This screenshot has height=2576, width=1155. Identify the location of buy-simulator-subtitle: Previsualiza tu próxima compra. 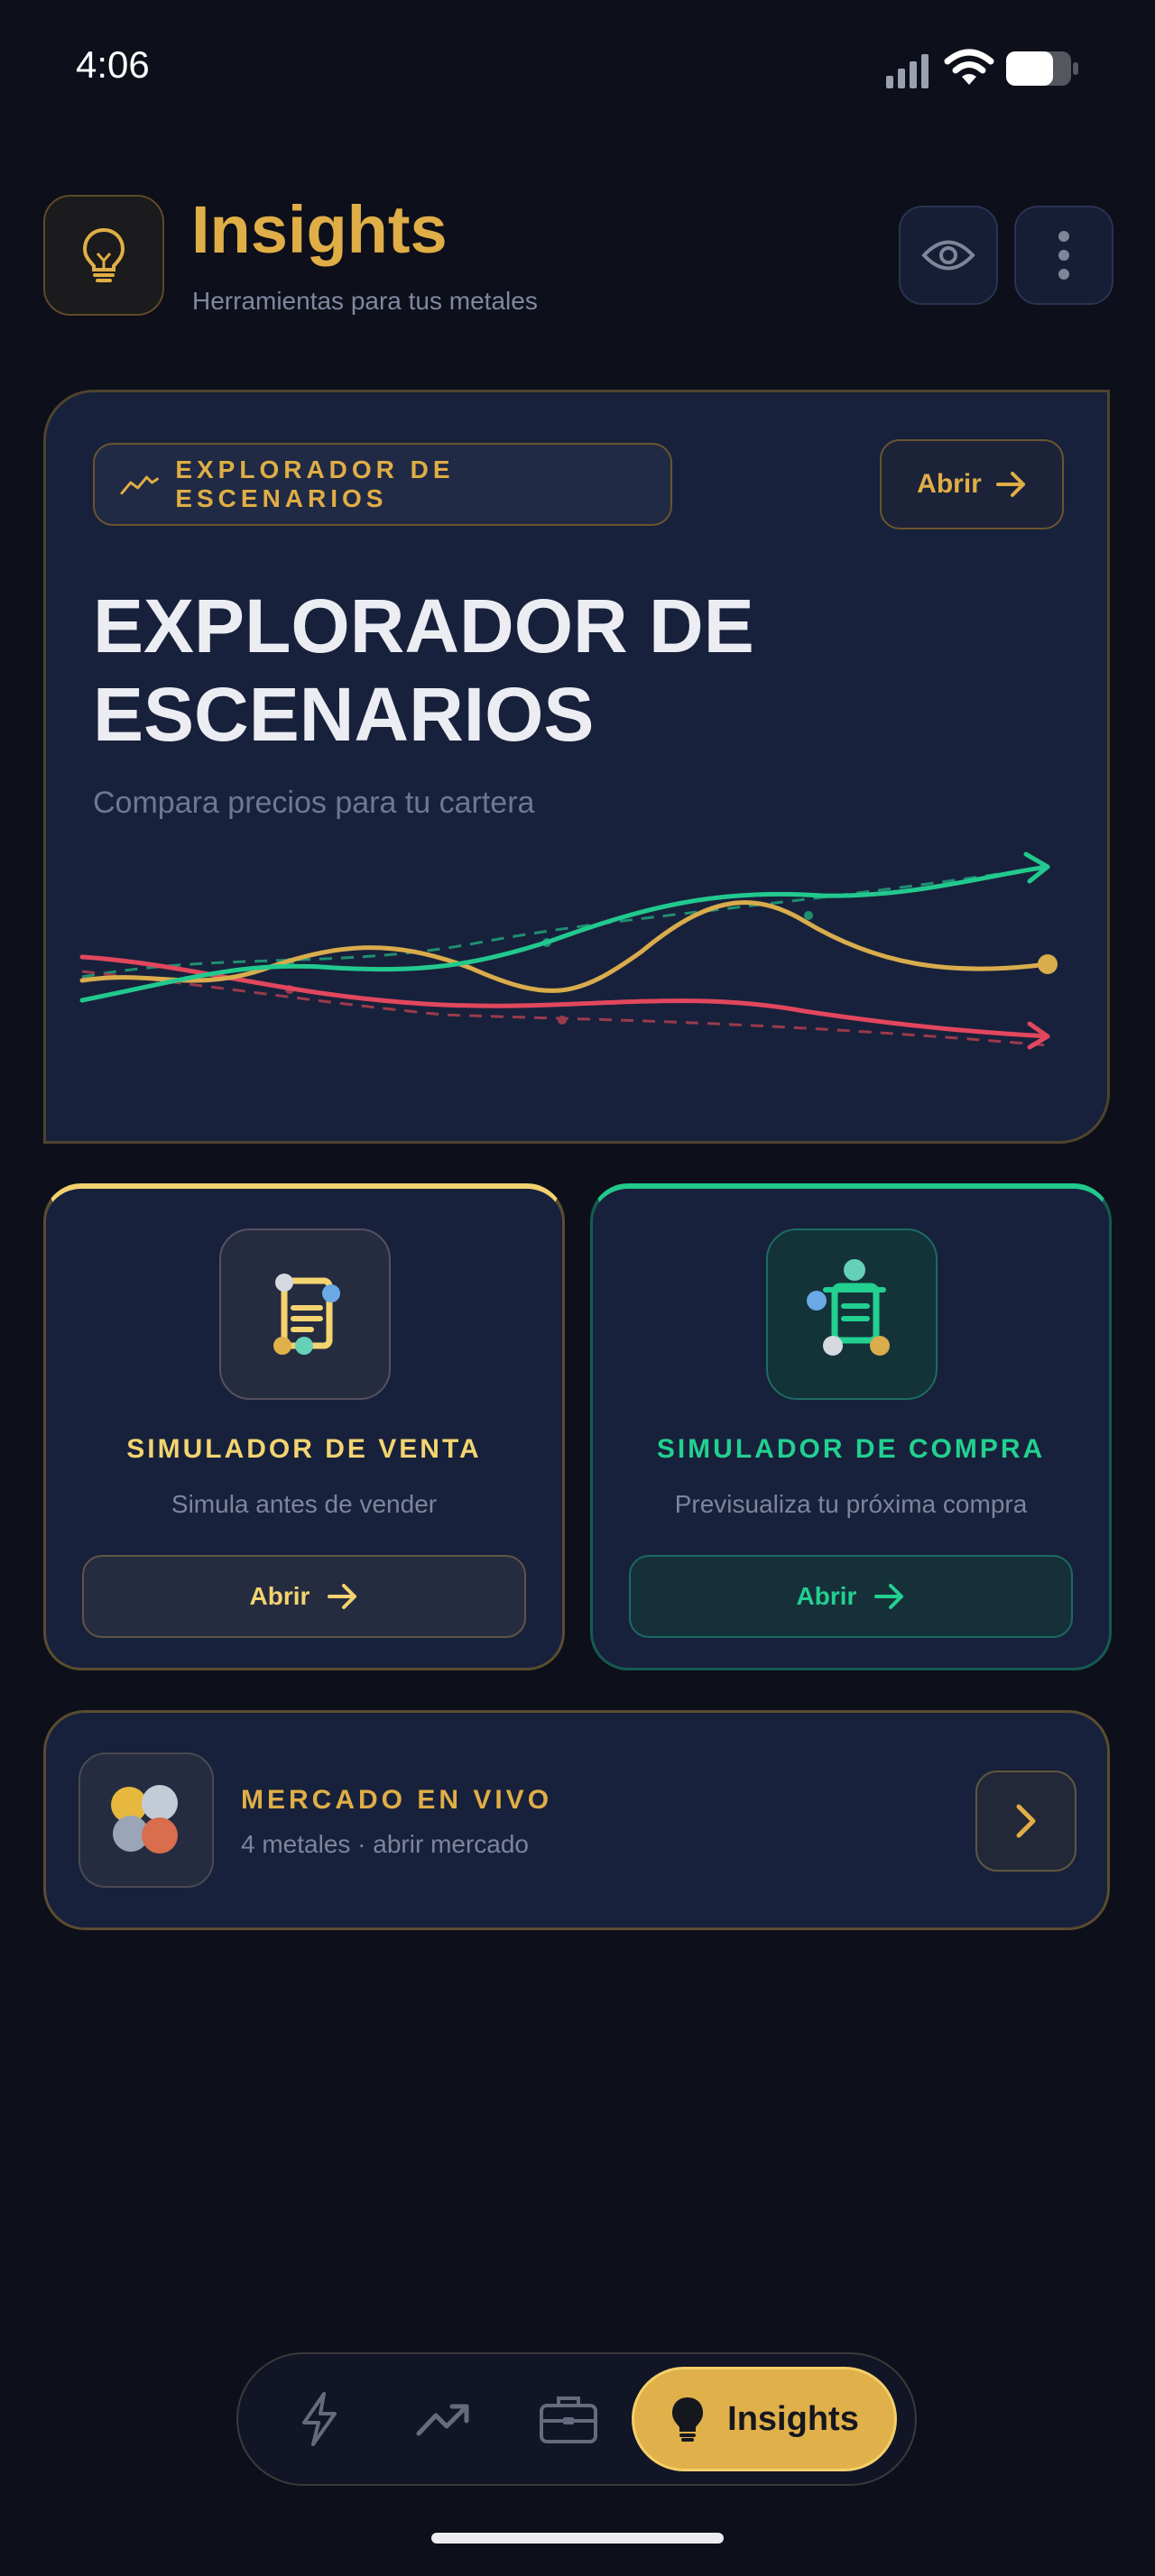
(851, 1504).